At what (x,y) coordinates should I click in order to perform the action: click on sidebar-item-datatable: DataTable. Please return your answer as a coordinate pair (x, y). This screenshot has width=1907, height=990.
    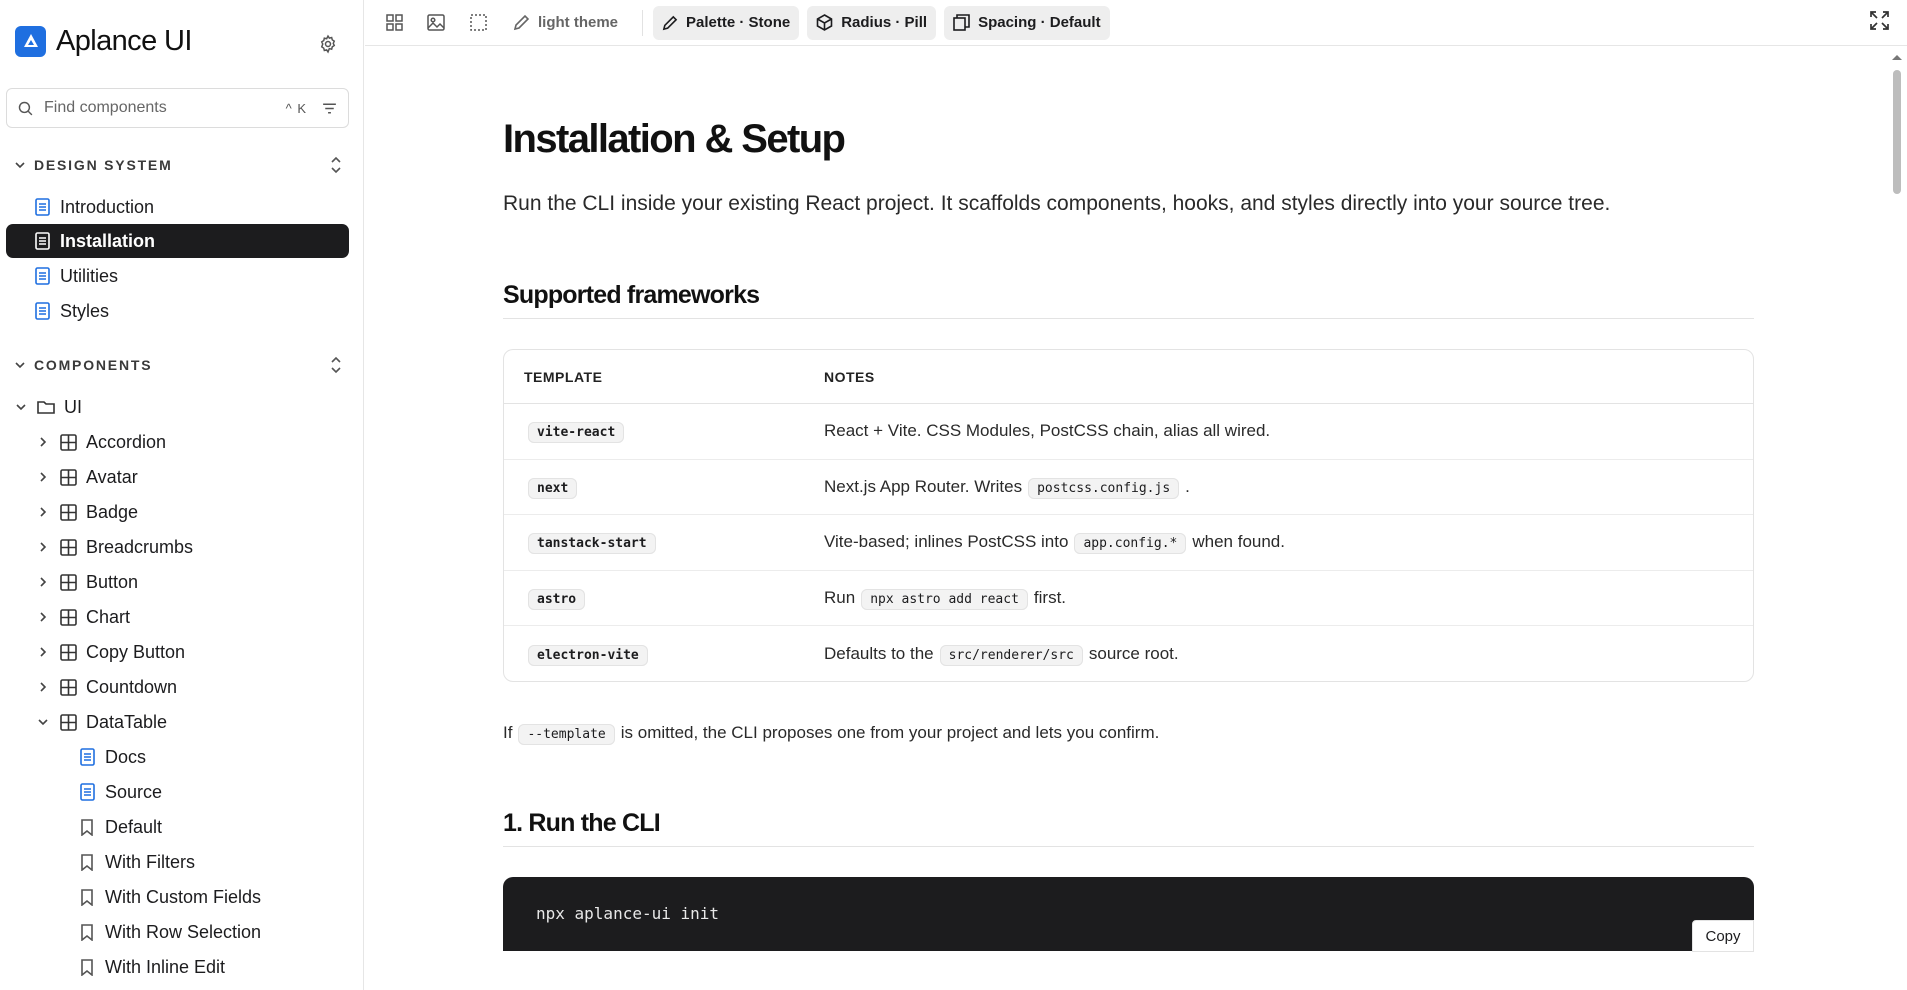
    Looking at the image, I should click on (101, 722).